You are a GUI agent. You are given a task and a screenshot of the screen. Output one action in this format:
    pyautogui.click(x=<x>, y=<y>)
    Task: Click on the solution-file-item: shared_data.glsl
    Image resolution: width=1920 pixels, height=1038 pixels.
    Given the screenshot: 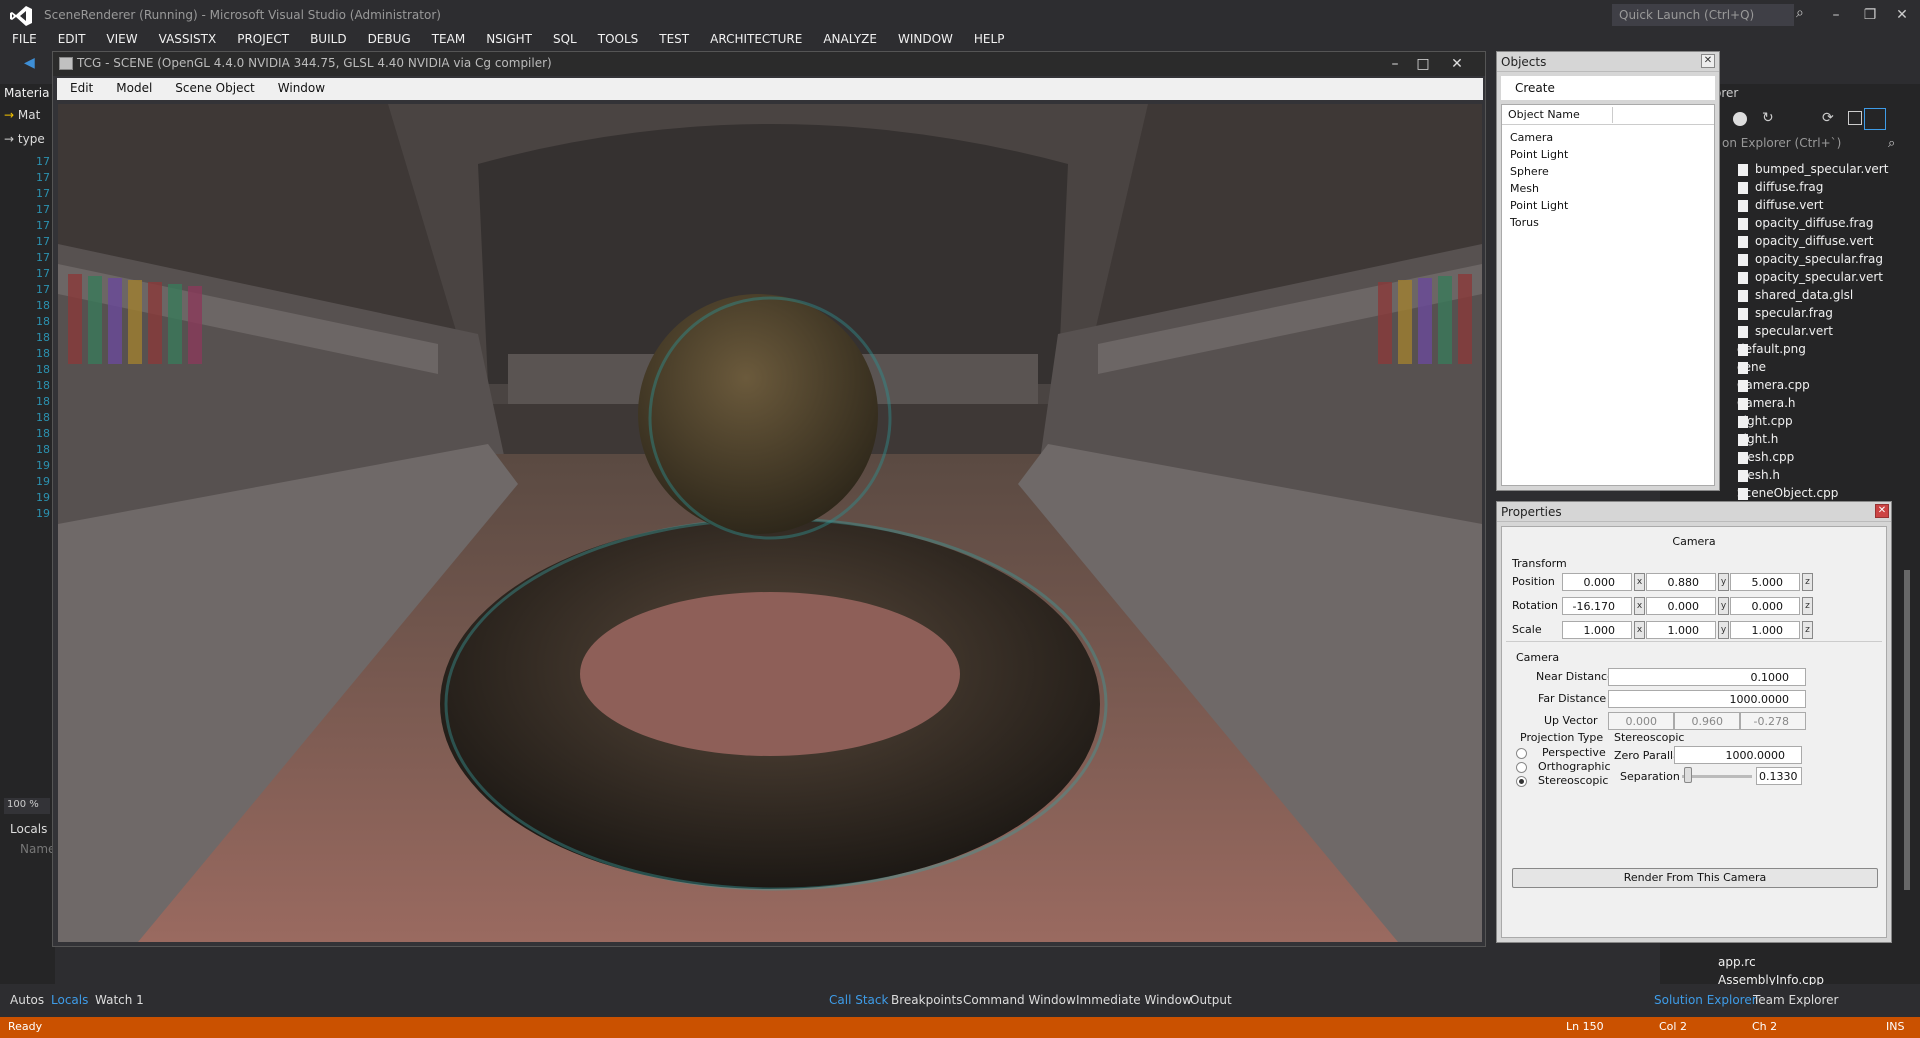 What is the action you would take?
    pyautogui.click(x=1804, y=295)
    